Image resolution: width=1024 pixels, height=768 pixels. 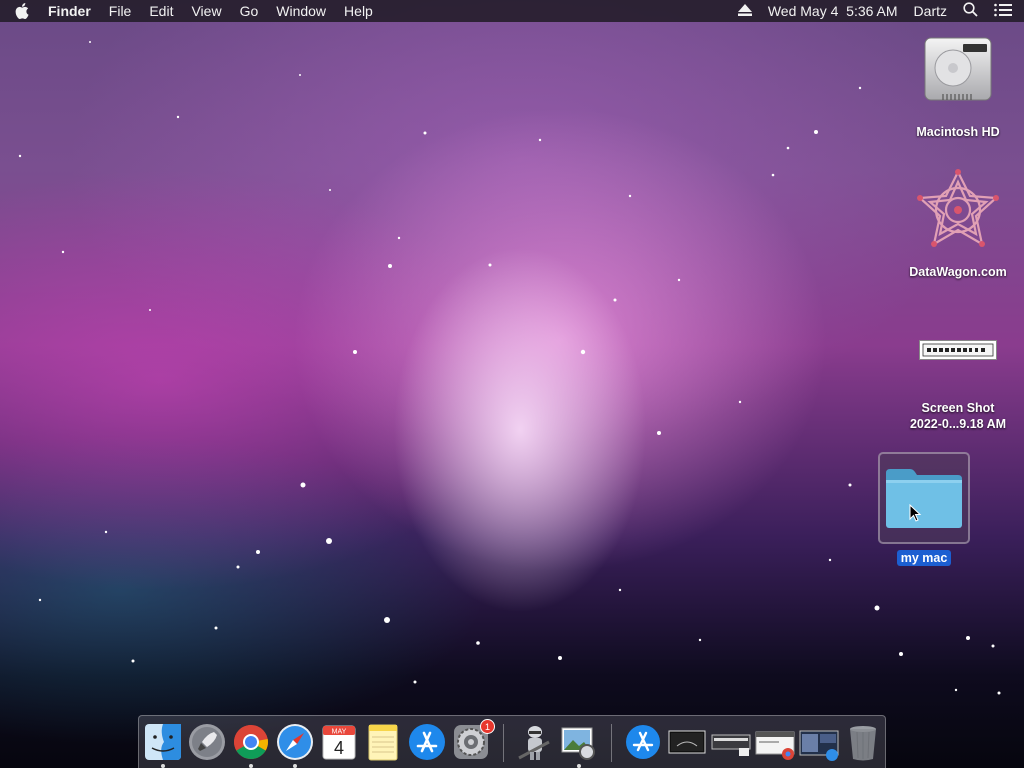 I want to click on menu-window: Window, so click(x=301, y=11).